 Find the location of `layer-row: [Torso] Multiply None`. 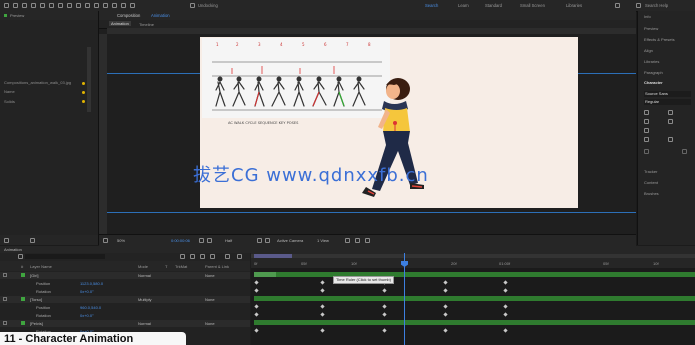

layer-row: [Torso] Multiply None is located at coordinates (125, 299).